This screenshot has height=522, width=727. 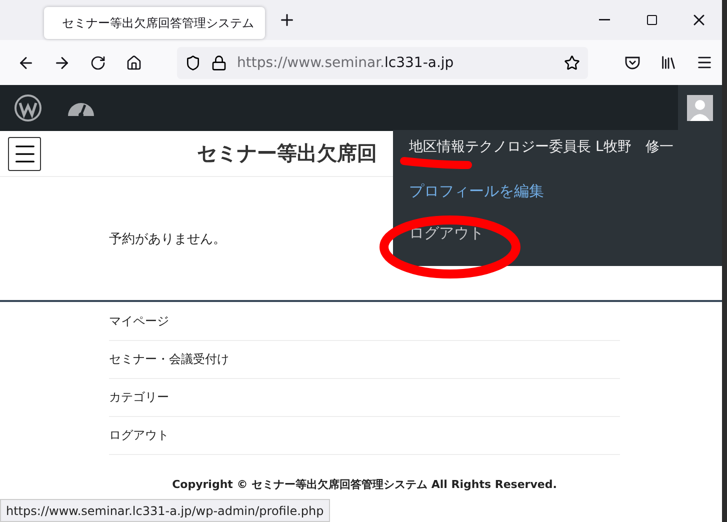 I want to click on status-link-url: https://www.seminar.lc331-a.jp/wp-admin/profile.php, so click(x=165, y=510).